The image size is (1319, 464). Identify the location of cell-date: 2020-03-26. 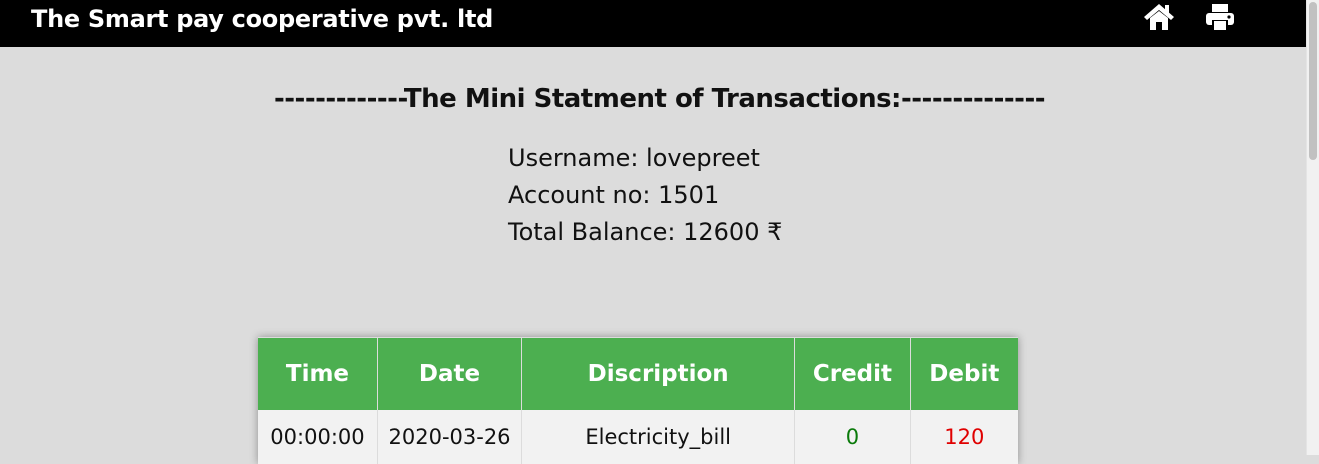
(450, 437).